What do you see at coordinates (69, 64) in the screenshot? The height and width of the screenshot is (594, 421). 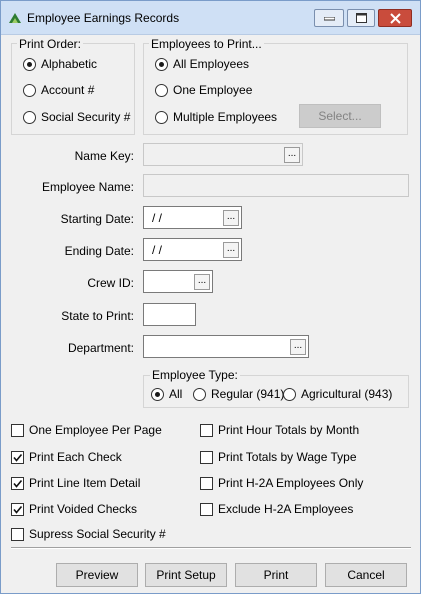 I see `radio-label: Alphabetic` at bounding box center [69, 64].